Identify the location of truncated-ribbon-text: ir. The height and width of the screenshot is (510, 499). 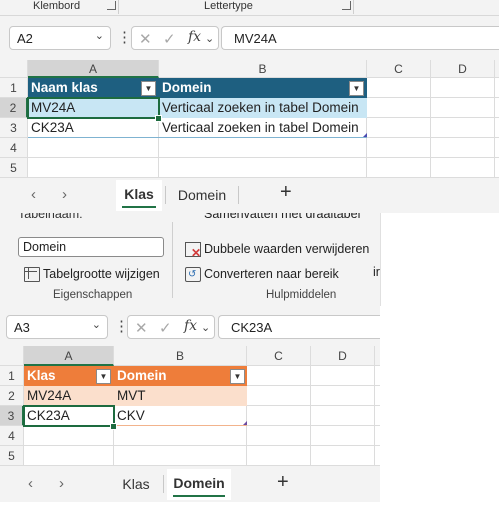
(376, 272).